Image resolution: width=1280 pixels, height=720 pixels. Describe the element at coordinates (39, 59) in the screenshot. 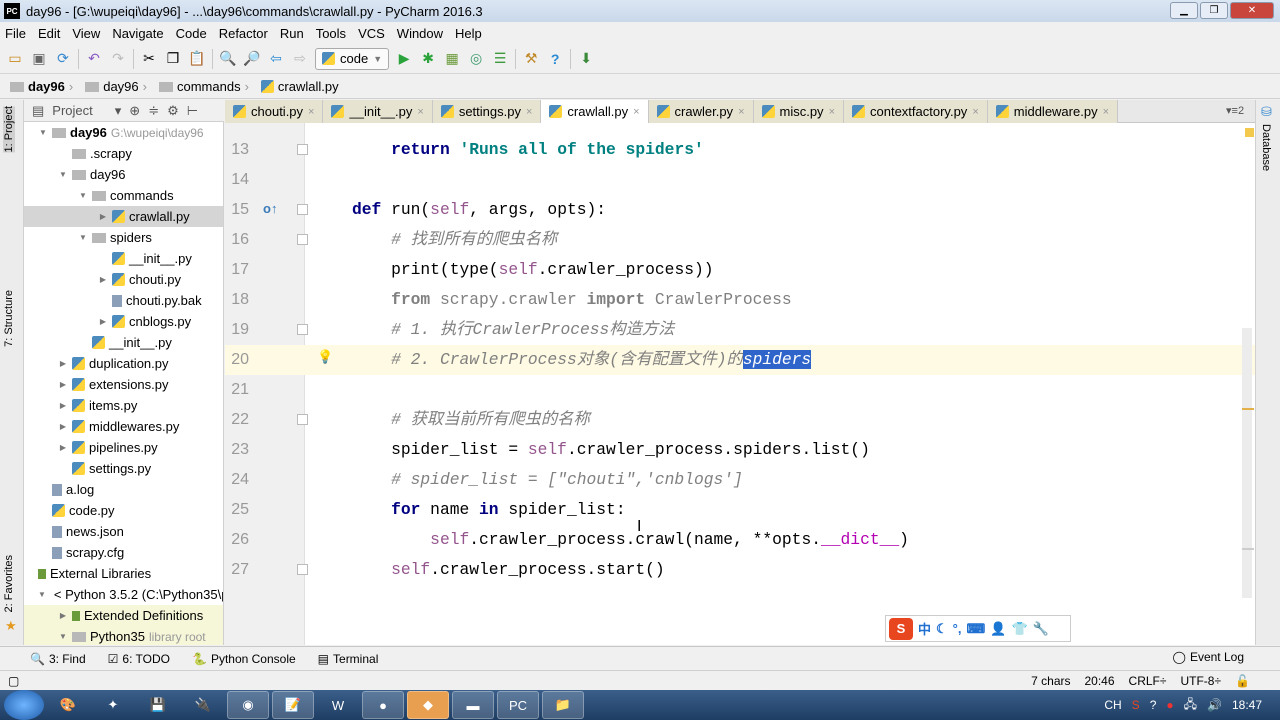

I see `save-icon: ▣` at that location.